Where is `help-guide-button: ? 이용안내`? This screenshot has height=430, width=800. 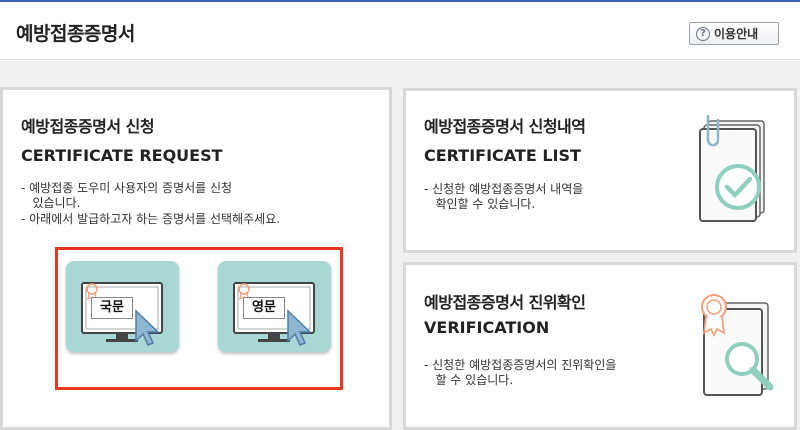
help-guide-button: ? 이용안내 is located at coordinates (734, 33).